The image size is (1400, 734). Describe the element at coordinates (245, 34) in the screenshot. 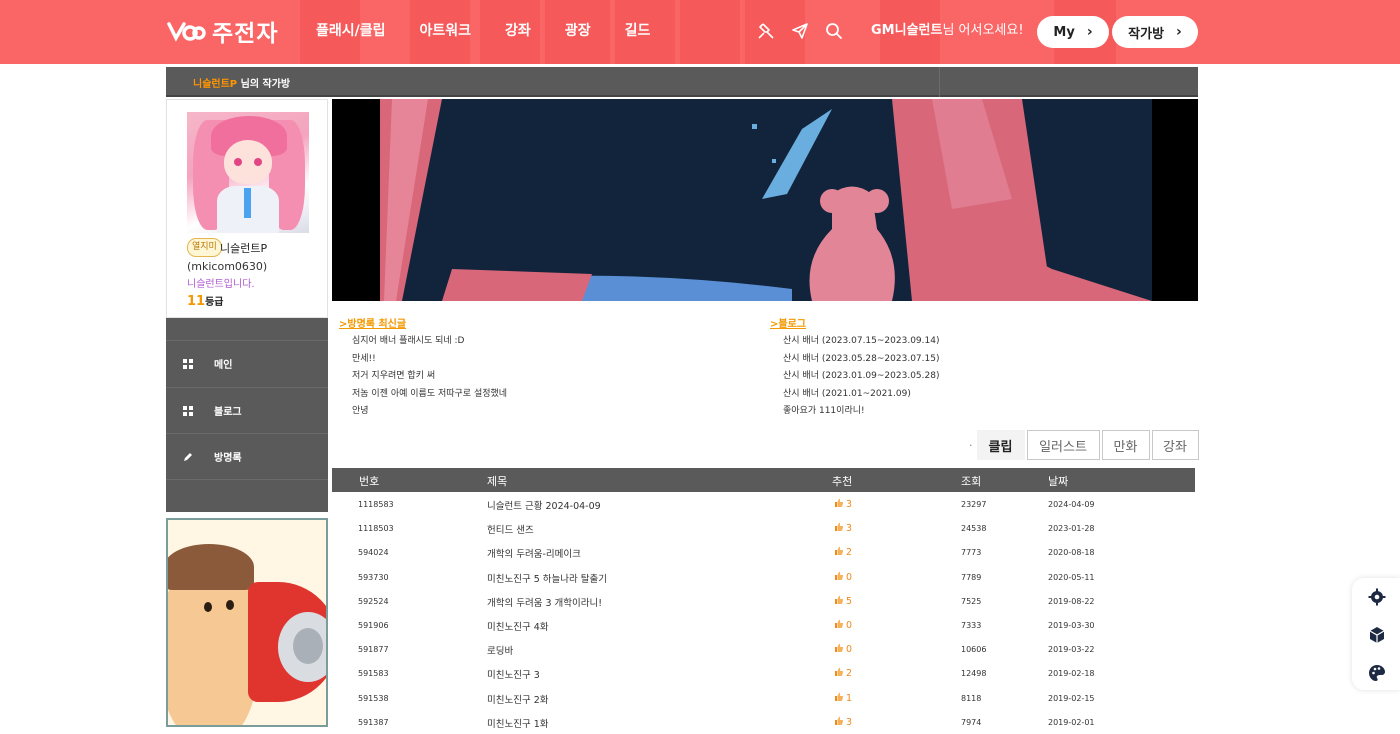

I see `logo-text: 주전자` at that location.